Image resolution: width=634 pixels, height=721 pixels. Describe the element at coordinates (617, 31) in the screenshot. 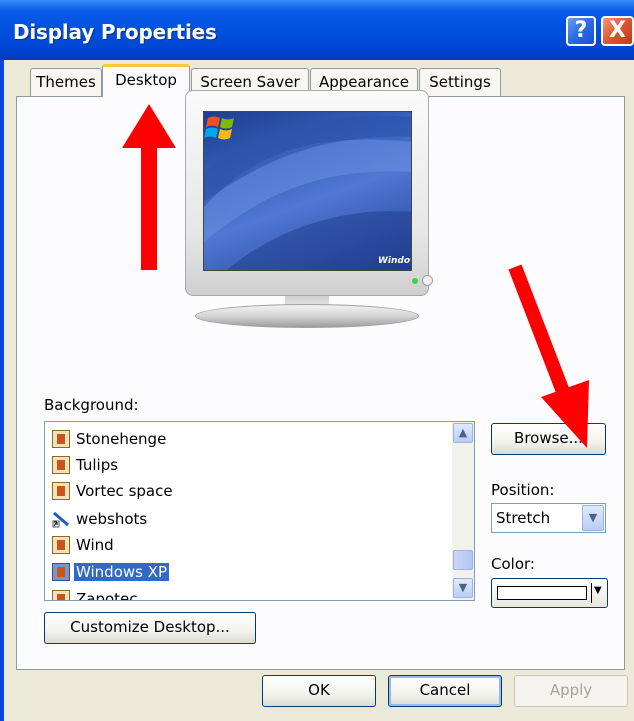

I see `close-button: X` at that location.